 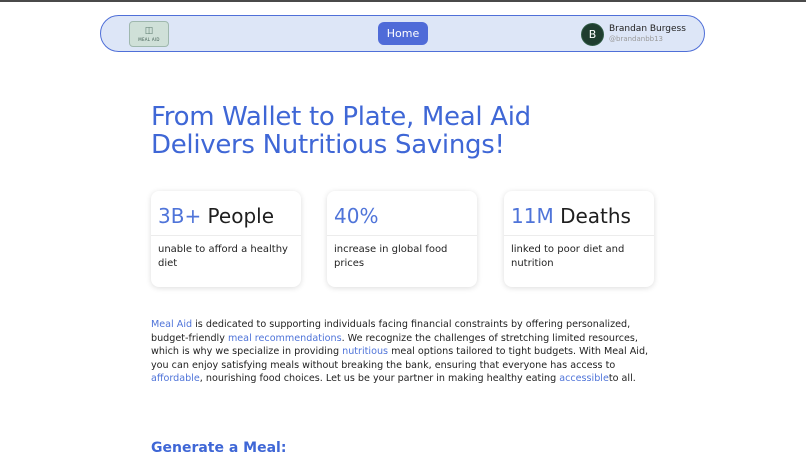 What do you see at coordinates (647, 29) in the screenshot?
I see `user-name: Brandan Burgess` at bounding box center [647, 29].